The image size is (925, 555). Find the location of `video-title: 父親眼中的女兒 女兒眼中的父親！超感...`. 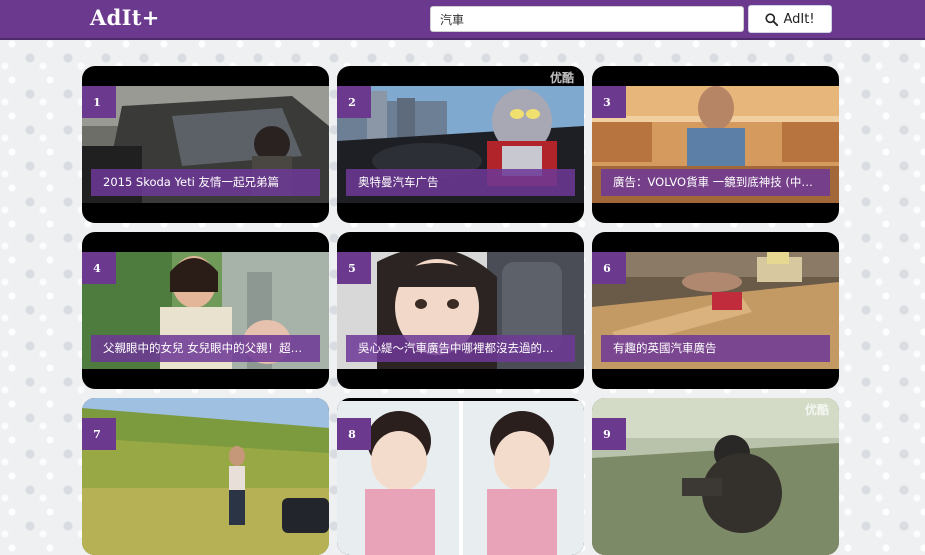

video-title: 父親眼中的女兒 女兒眼中的父親！超感... is located at coordinates (205, 348).